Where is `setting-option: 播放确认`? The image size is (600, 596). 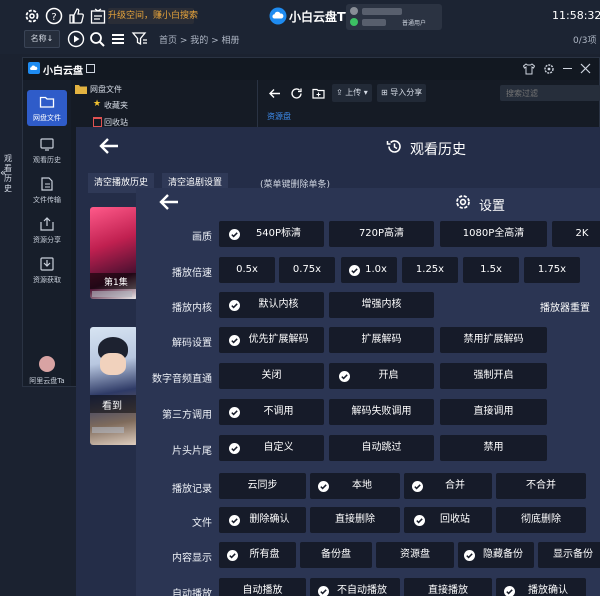 setting-option: 播放确认 is located at coordinates (541, 587).